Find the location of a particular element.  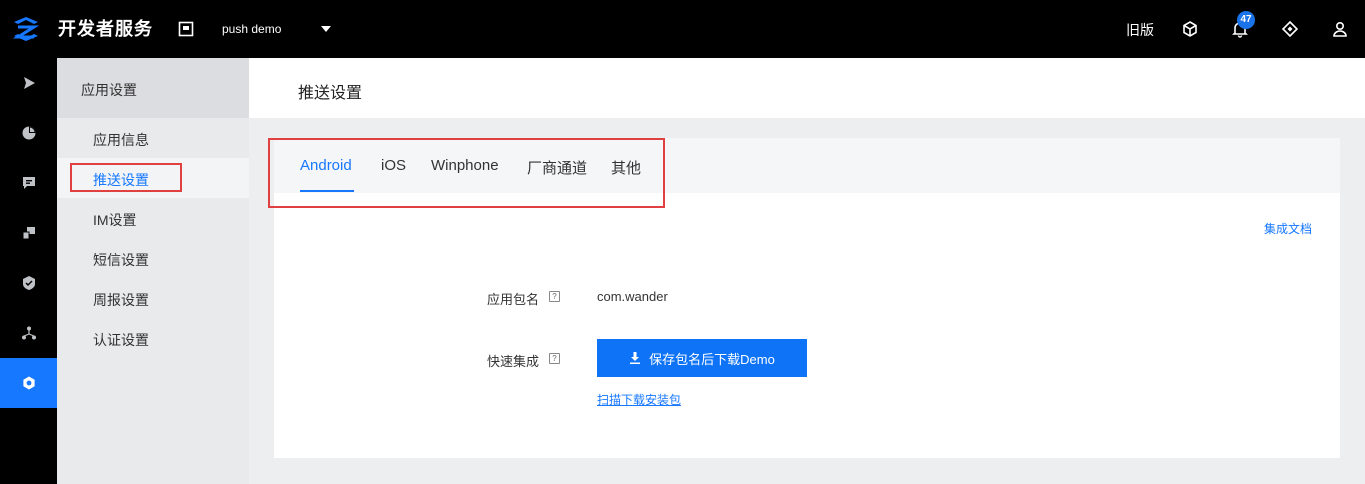

quick-integration-label: 快速集成 is located at coordinates (513, 361).